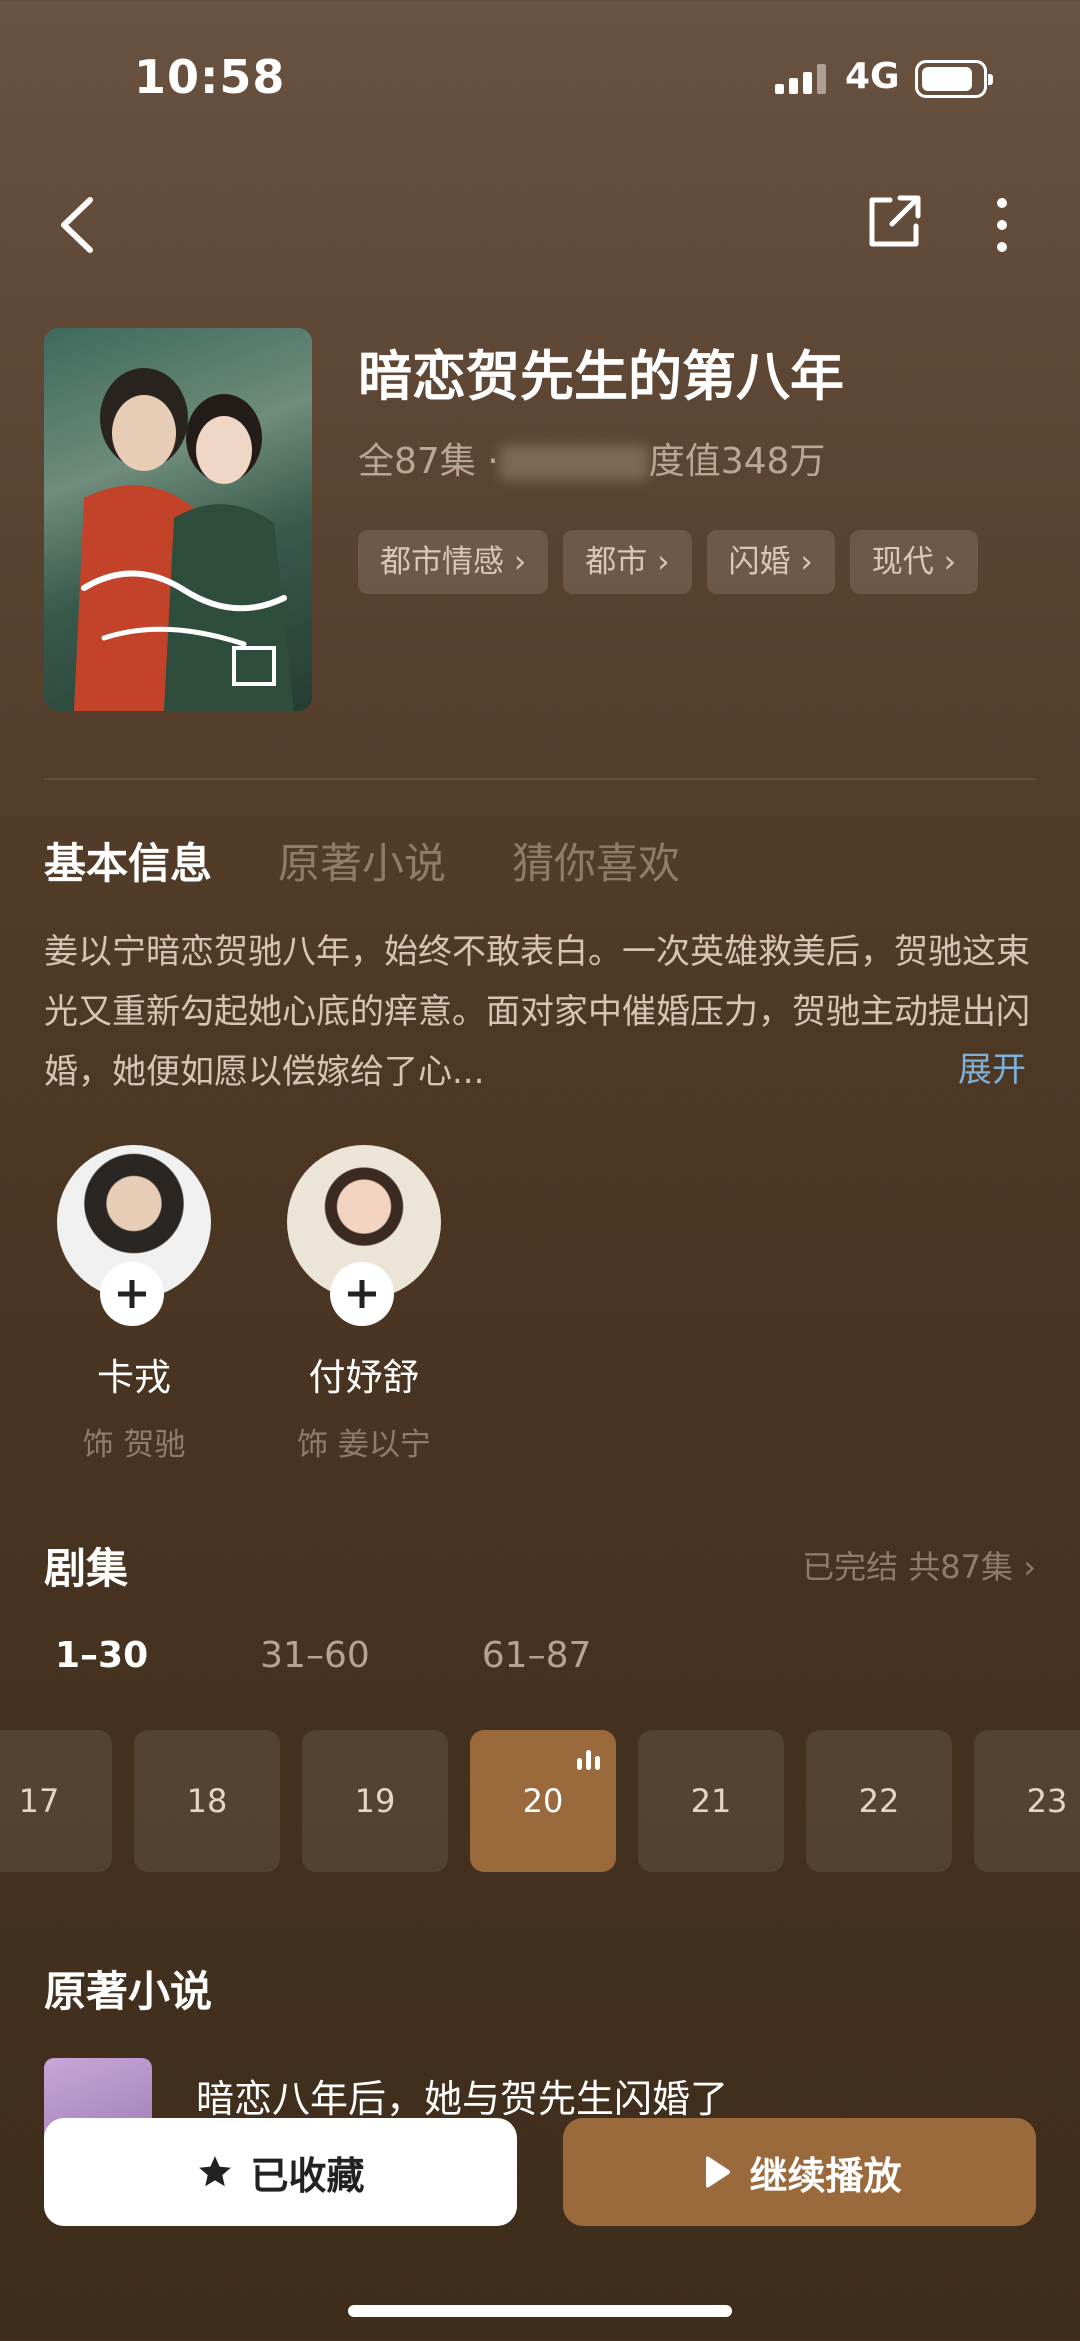 The height and width of the screenshot is (2341, 1080). I want to click on episode-number: 18, so click(207, 1801).